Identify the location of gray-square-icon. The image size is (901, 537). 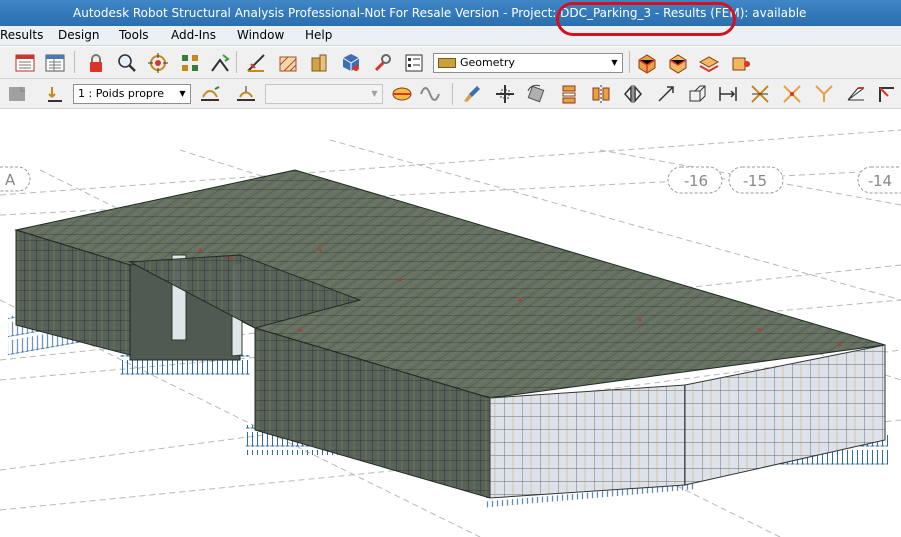
(17, 94).